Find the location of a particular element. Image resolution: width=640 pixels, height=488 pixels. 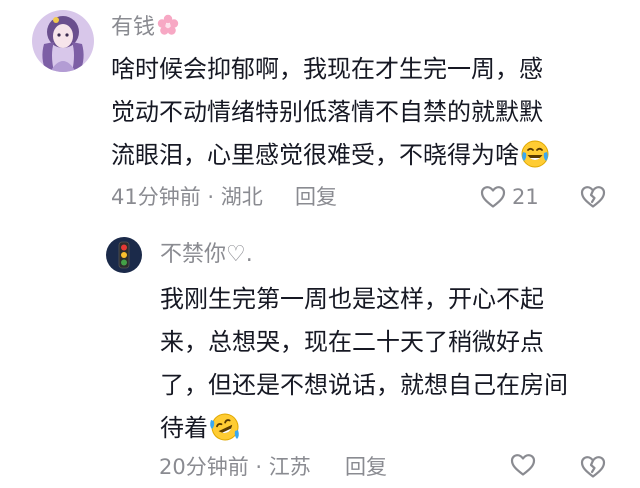

face-with-tears-of-joy-icon is located at coordinates (535, 161).